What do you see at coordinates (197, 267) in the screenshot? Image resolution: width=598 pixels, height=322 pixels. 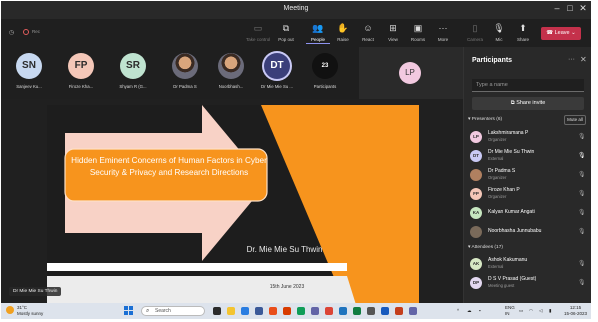 I see `slide-white-band` at bounding box center [197, 267].